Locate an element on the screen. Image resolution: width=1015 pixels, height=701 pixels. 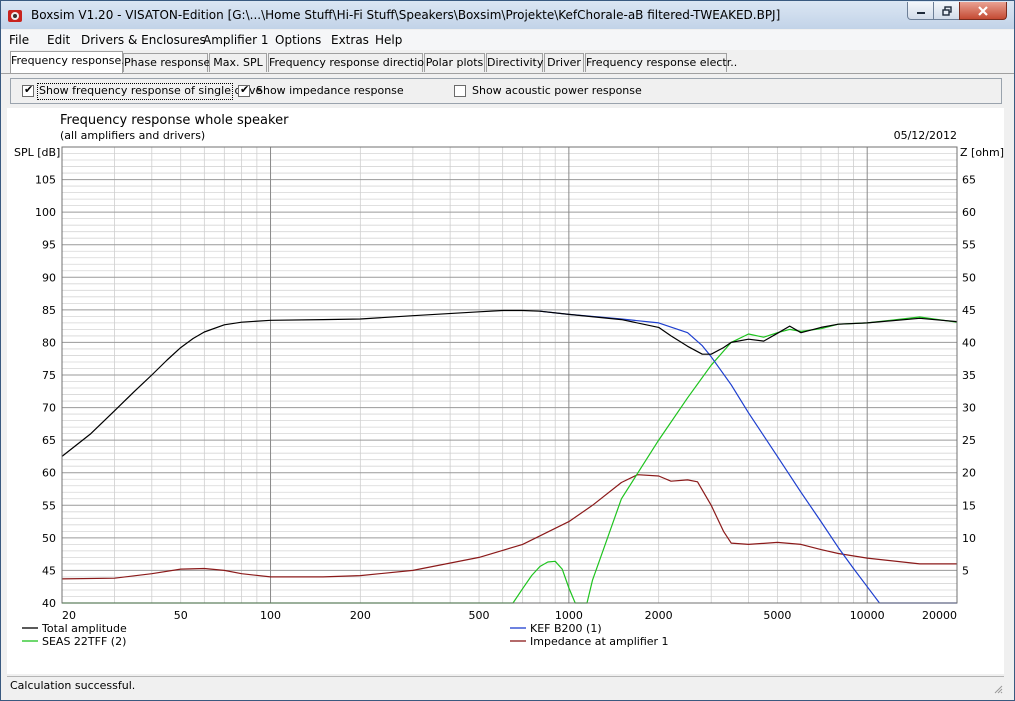
close-button is located at coordinates (983, 11).